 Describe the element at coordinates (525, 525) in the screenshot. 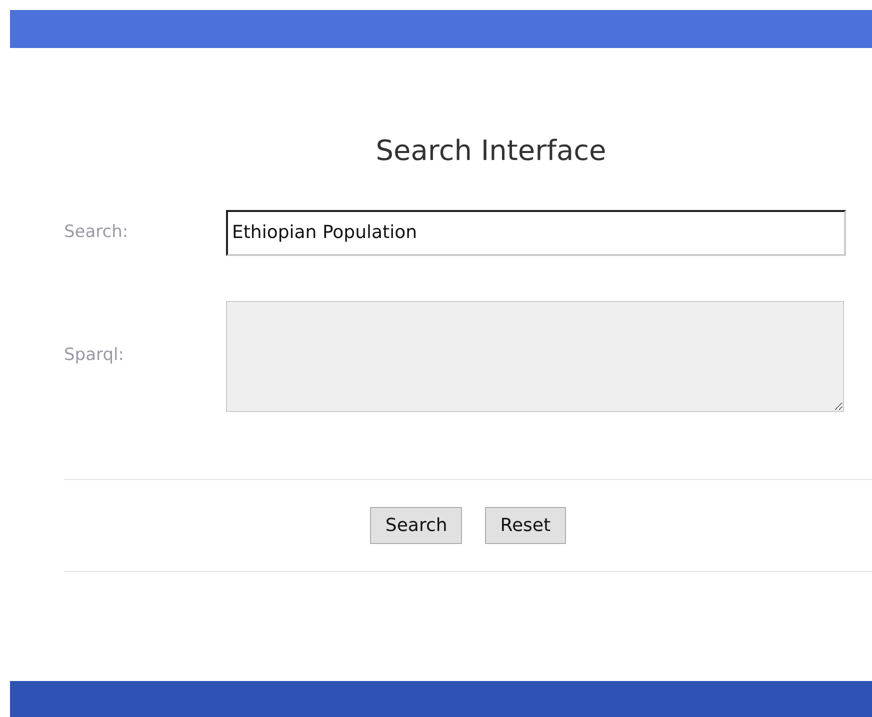

I see `reset-button: Reset` at that location.